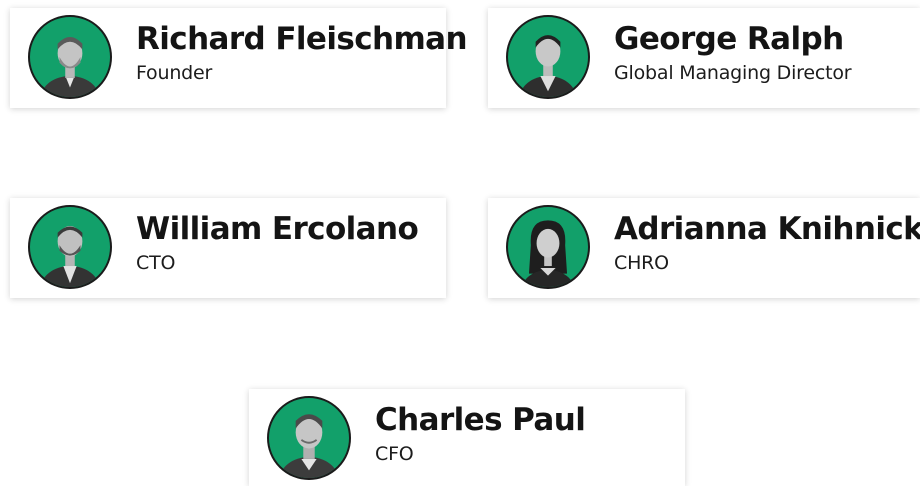 This screenshot has width=920, height=486. What do you see at coordinates (704, 248) in the screenshot?
I see `team-card-adrianna-knihnicky: Adrianna Knihnicky CHRO` at bounding box center [704, 248].